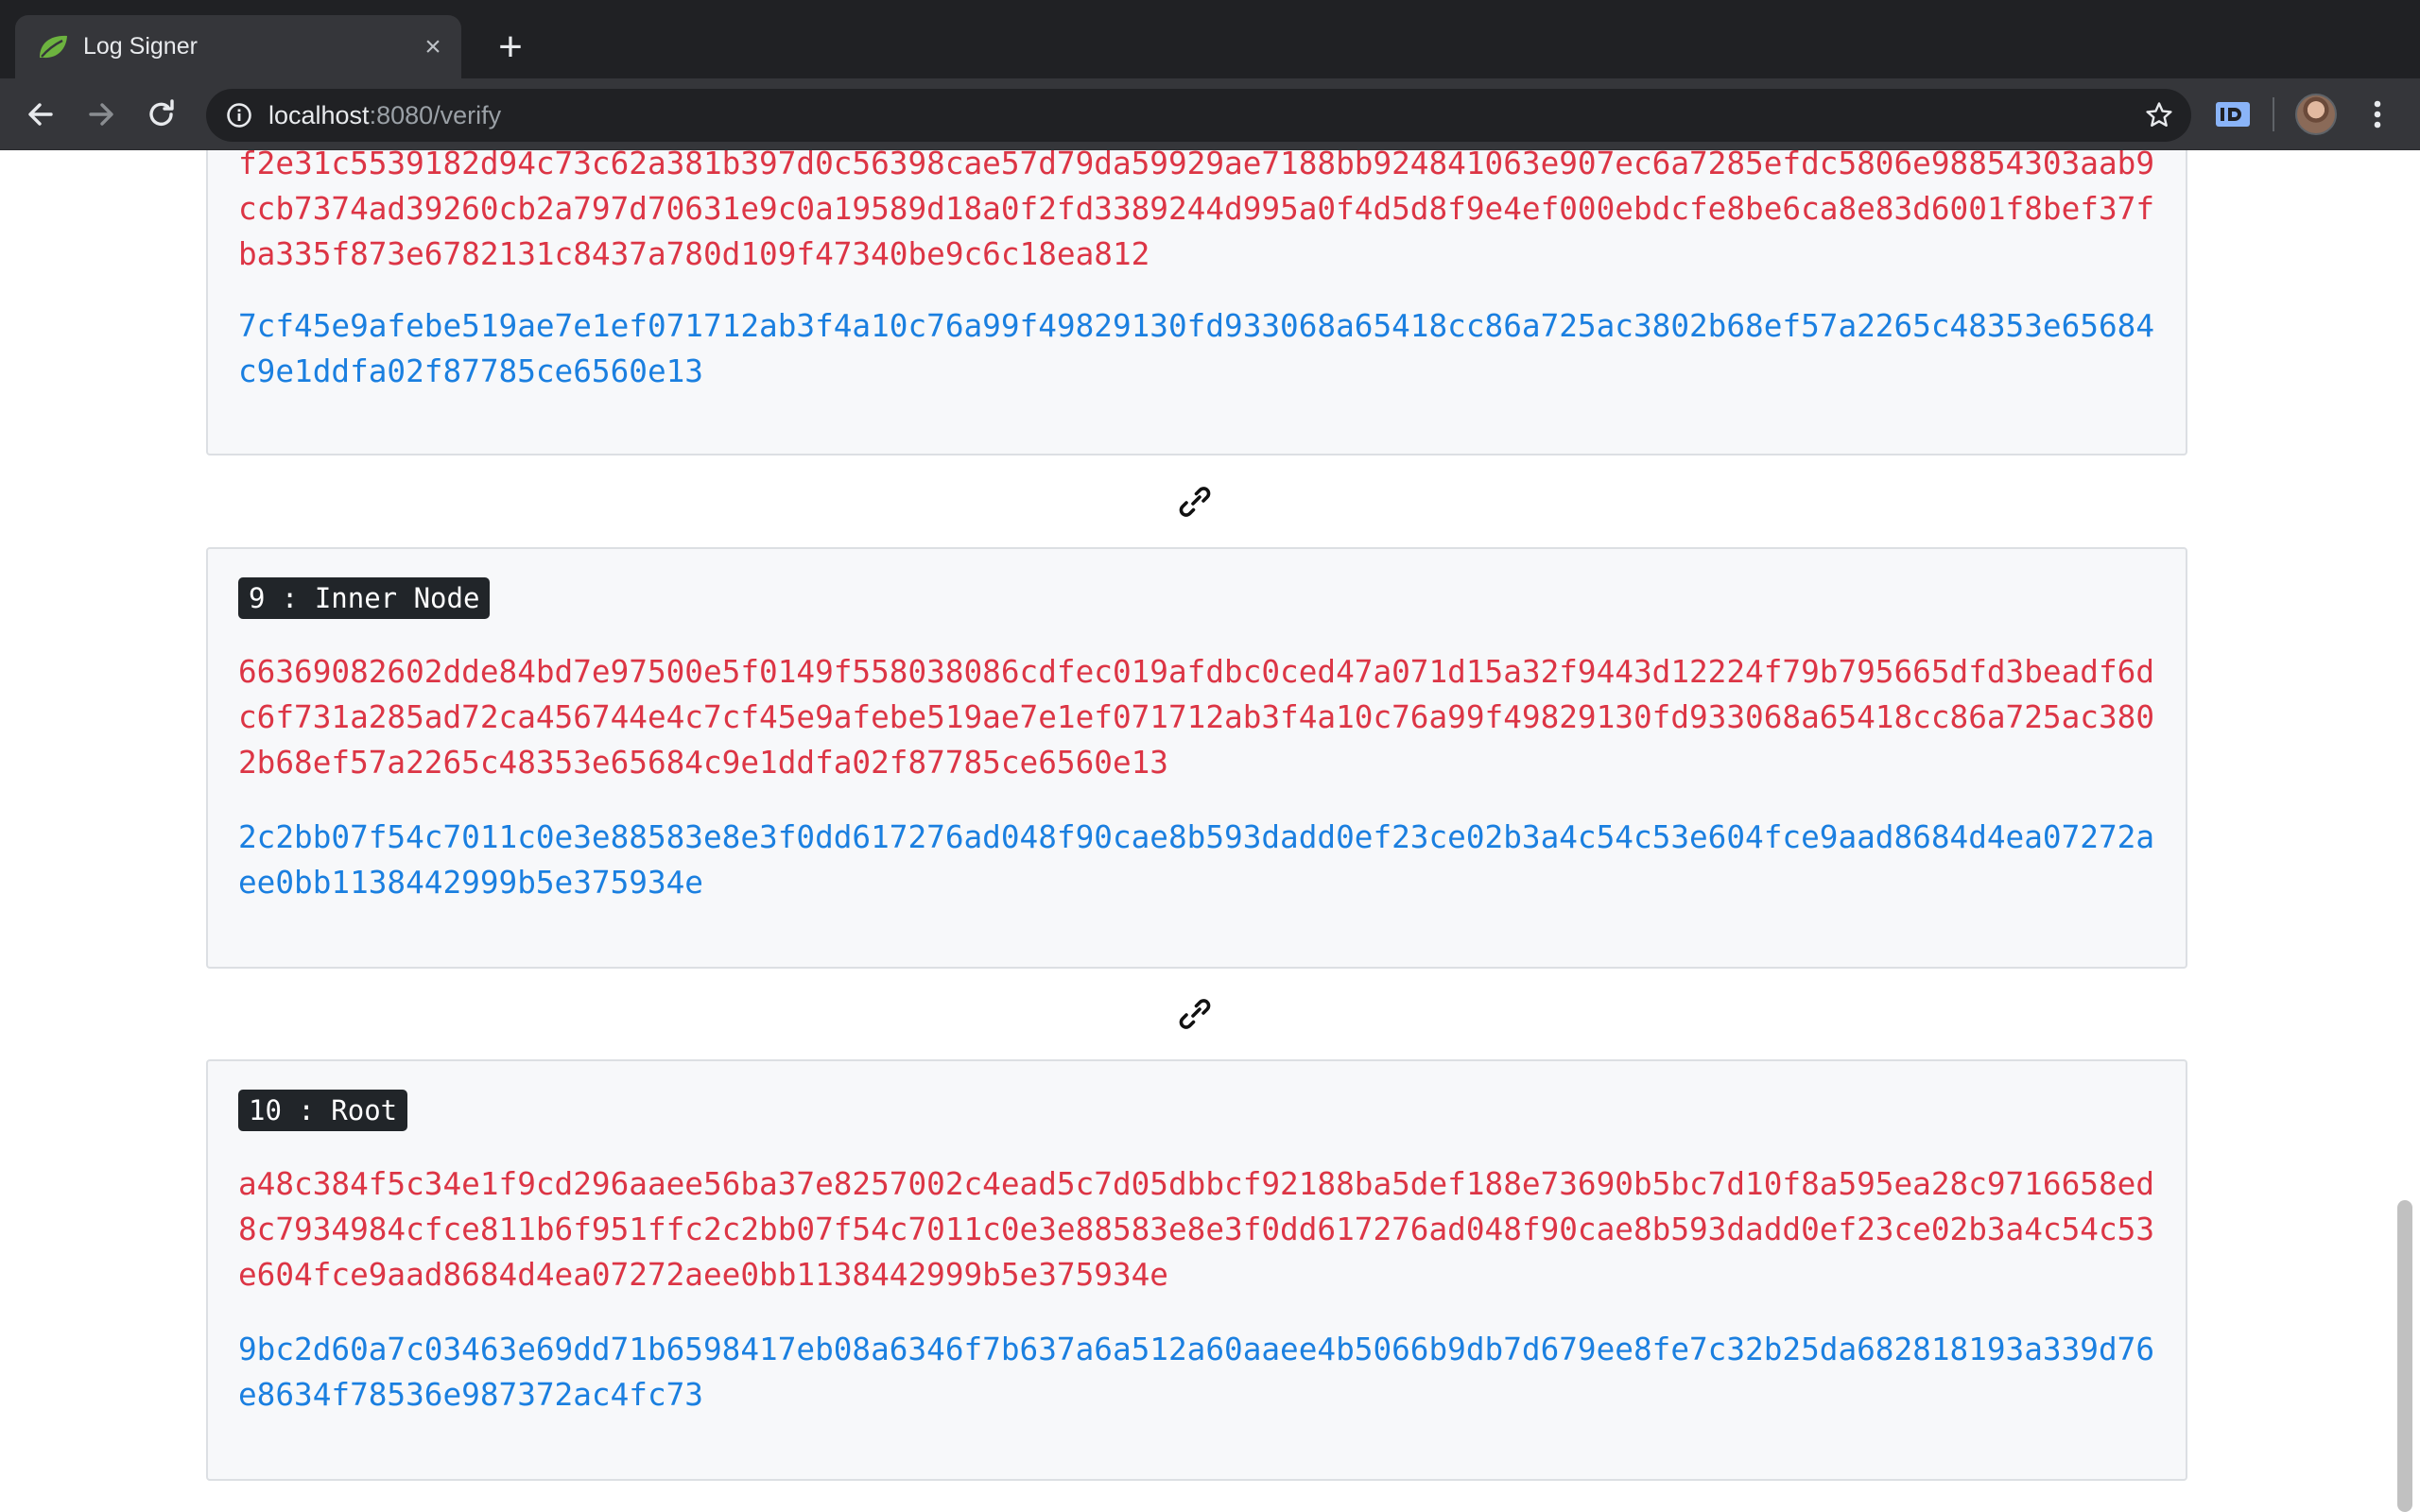 The height and width of the screenshot is (1512, 2420). I want to click on reload-icon, so click(161, 114).